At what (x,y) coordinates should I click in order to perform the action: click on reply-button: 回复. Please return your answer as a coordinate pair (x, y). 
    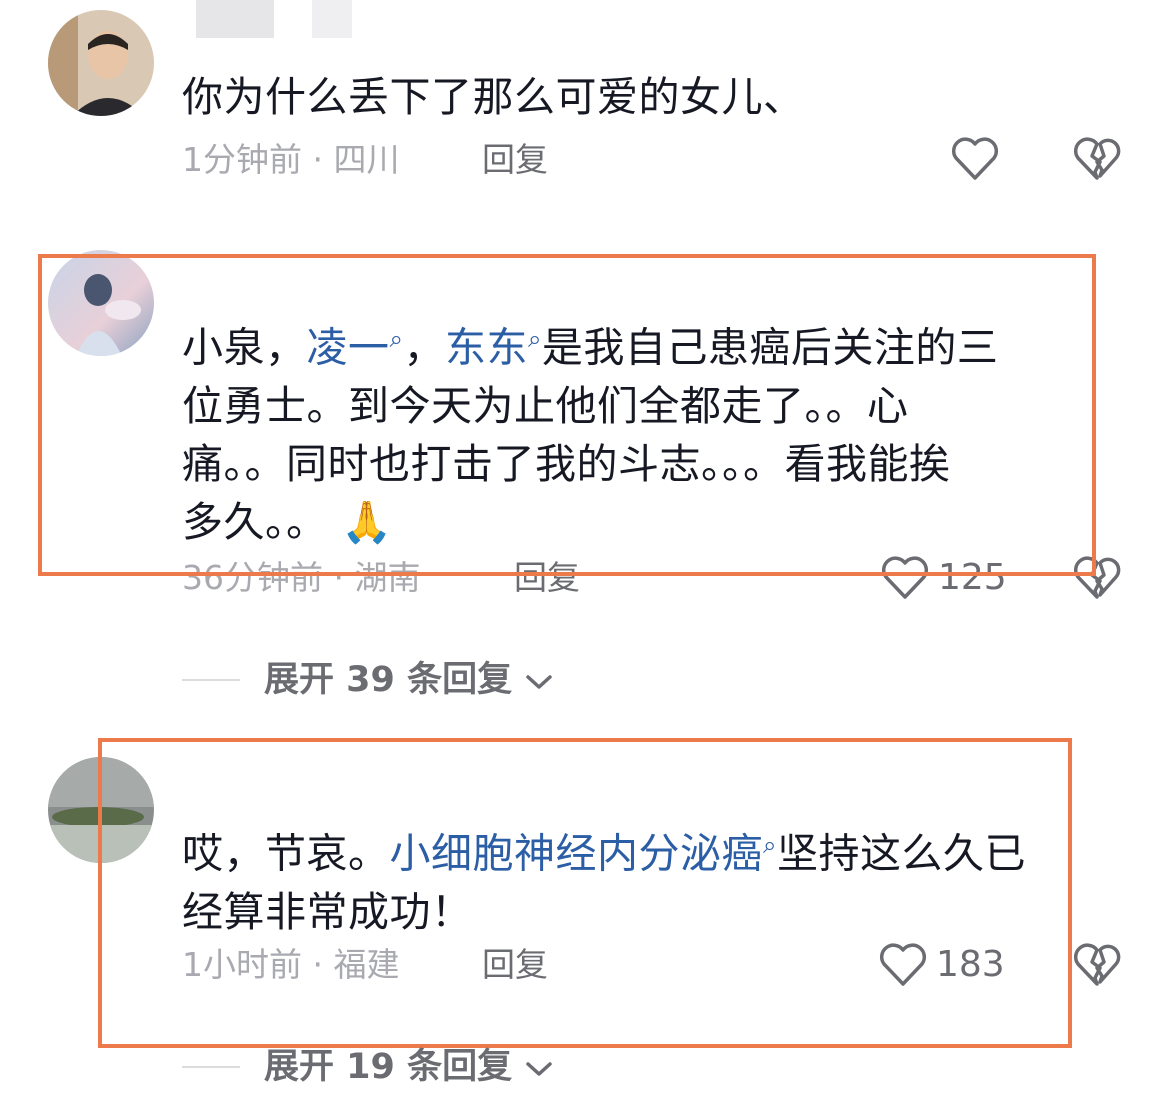
    Looking at the image, I should click on (515, 160).